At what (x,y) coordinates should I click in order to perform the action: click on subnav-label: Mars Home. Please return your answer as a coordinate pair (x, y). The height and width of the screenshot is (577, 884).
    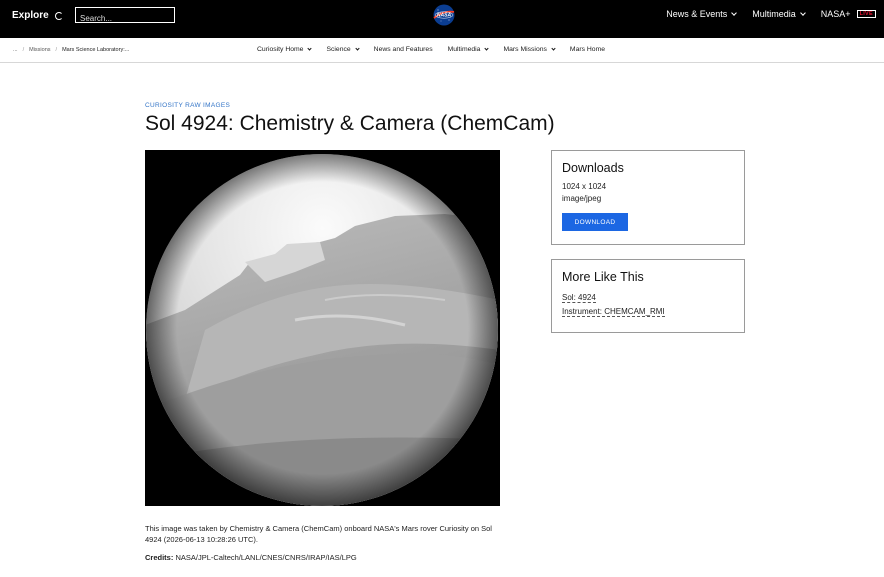
    Looking at the image, I should click on (587, 49).